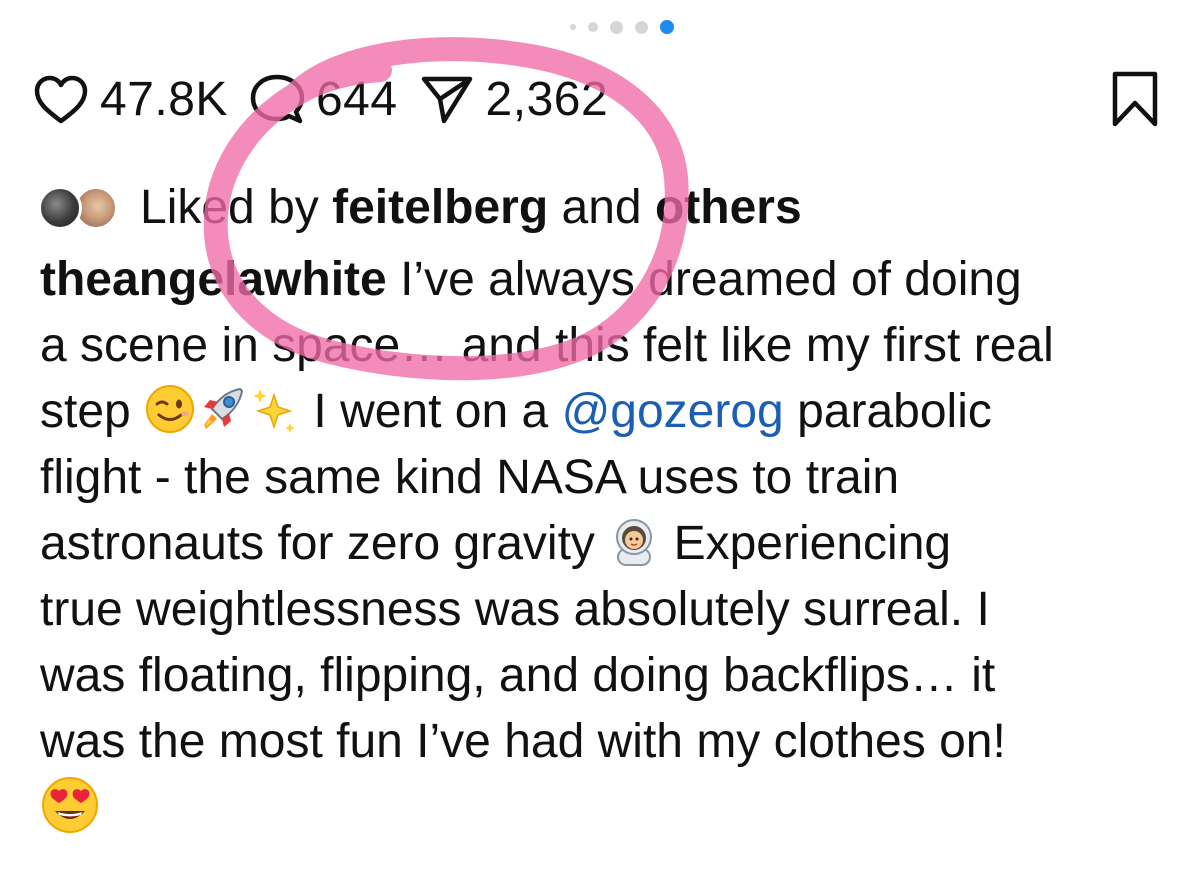  I want to click on paper-plane-icon, so click(447, 100).